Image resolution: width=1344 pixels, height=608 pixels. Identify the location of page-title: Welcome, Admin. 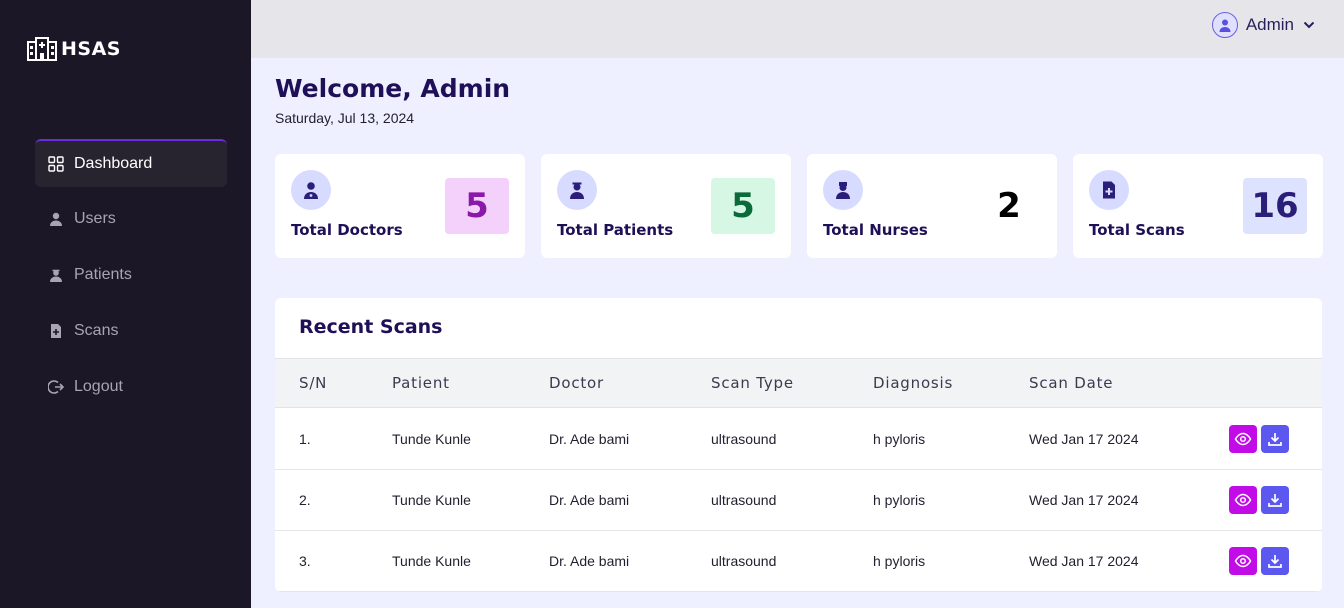
(393, 88).